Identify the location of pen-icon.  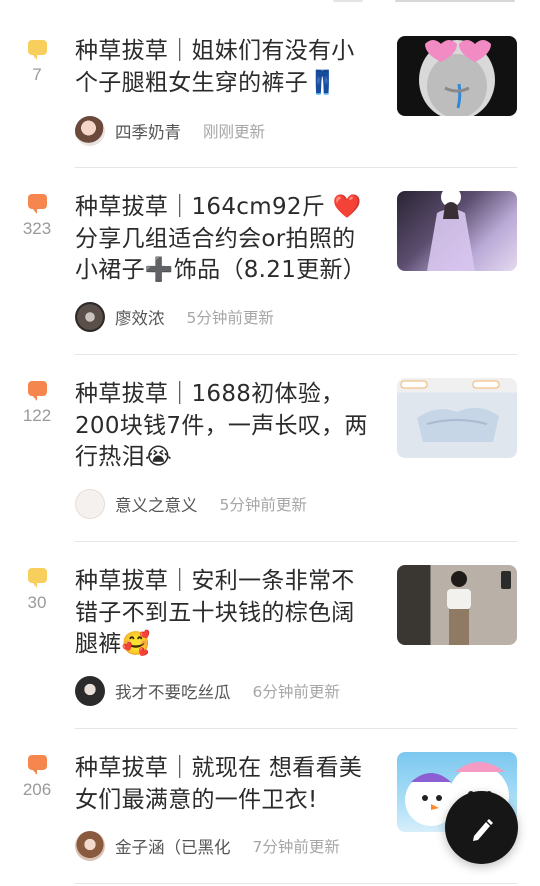
(482, 829).